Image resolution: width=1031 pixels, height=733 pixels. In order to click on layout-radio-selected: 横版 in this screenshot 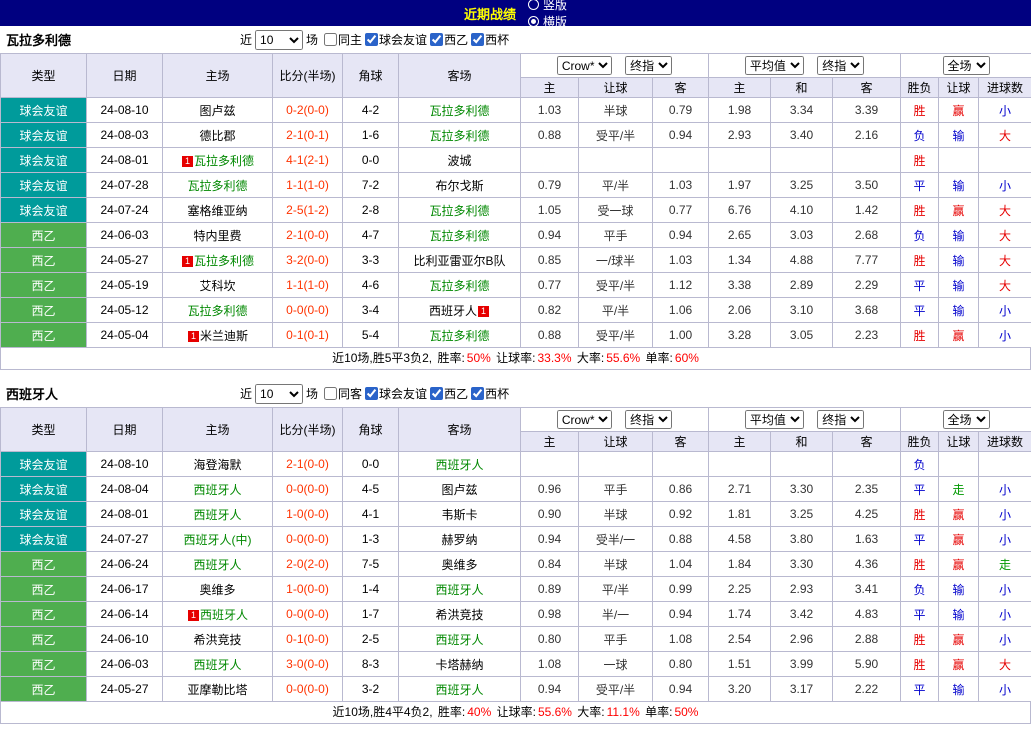, I will do `click(547, 21)`.